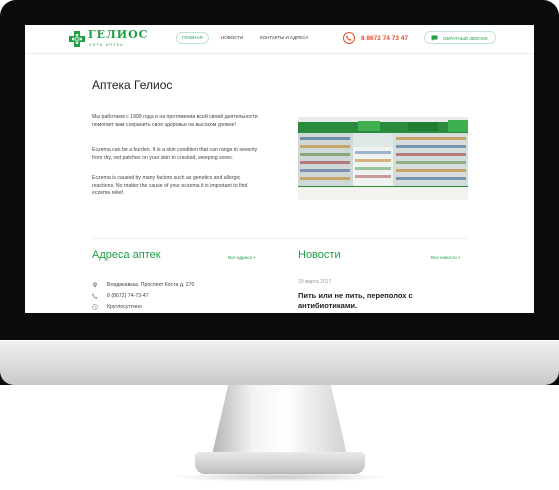 The image size is (559, 490). What do you see at coordinates (77, 39) in the screenshot?
I see `pharmacy-cross-icon` at bounding box center [77, 39].